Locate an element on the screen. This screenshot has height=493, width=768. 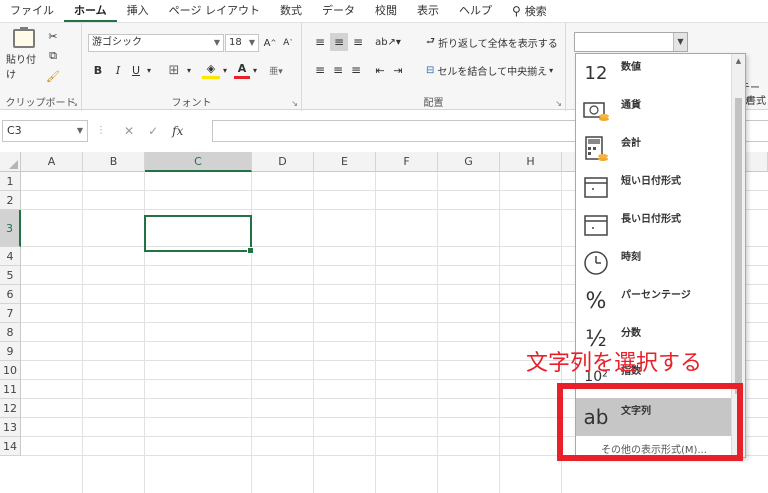
row-header-5: 5 is located at coordinates (10, 275).